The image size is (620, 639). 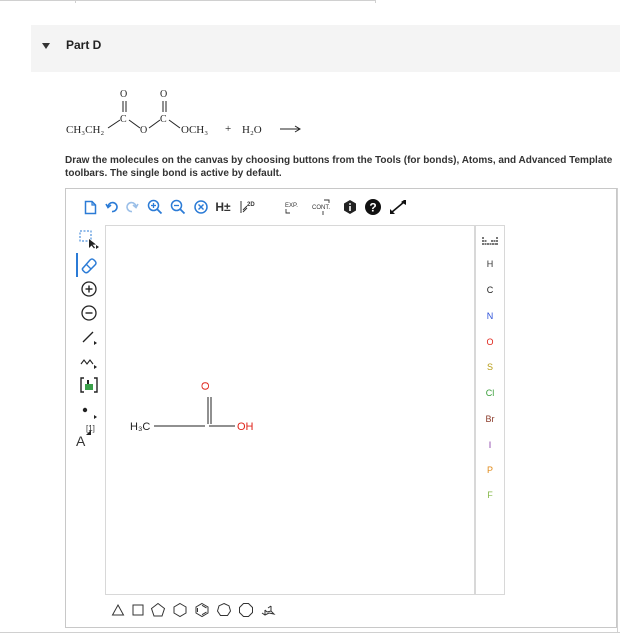 What do you see at coordinates (617, 410) in the screenshot?
I see `panel-edge` at bounding box center [617, 410].